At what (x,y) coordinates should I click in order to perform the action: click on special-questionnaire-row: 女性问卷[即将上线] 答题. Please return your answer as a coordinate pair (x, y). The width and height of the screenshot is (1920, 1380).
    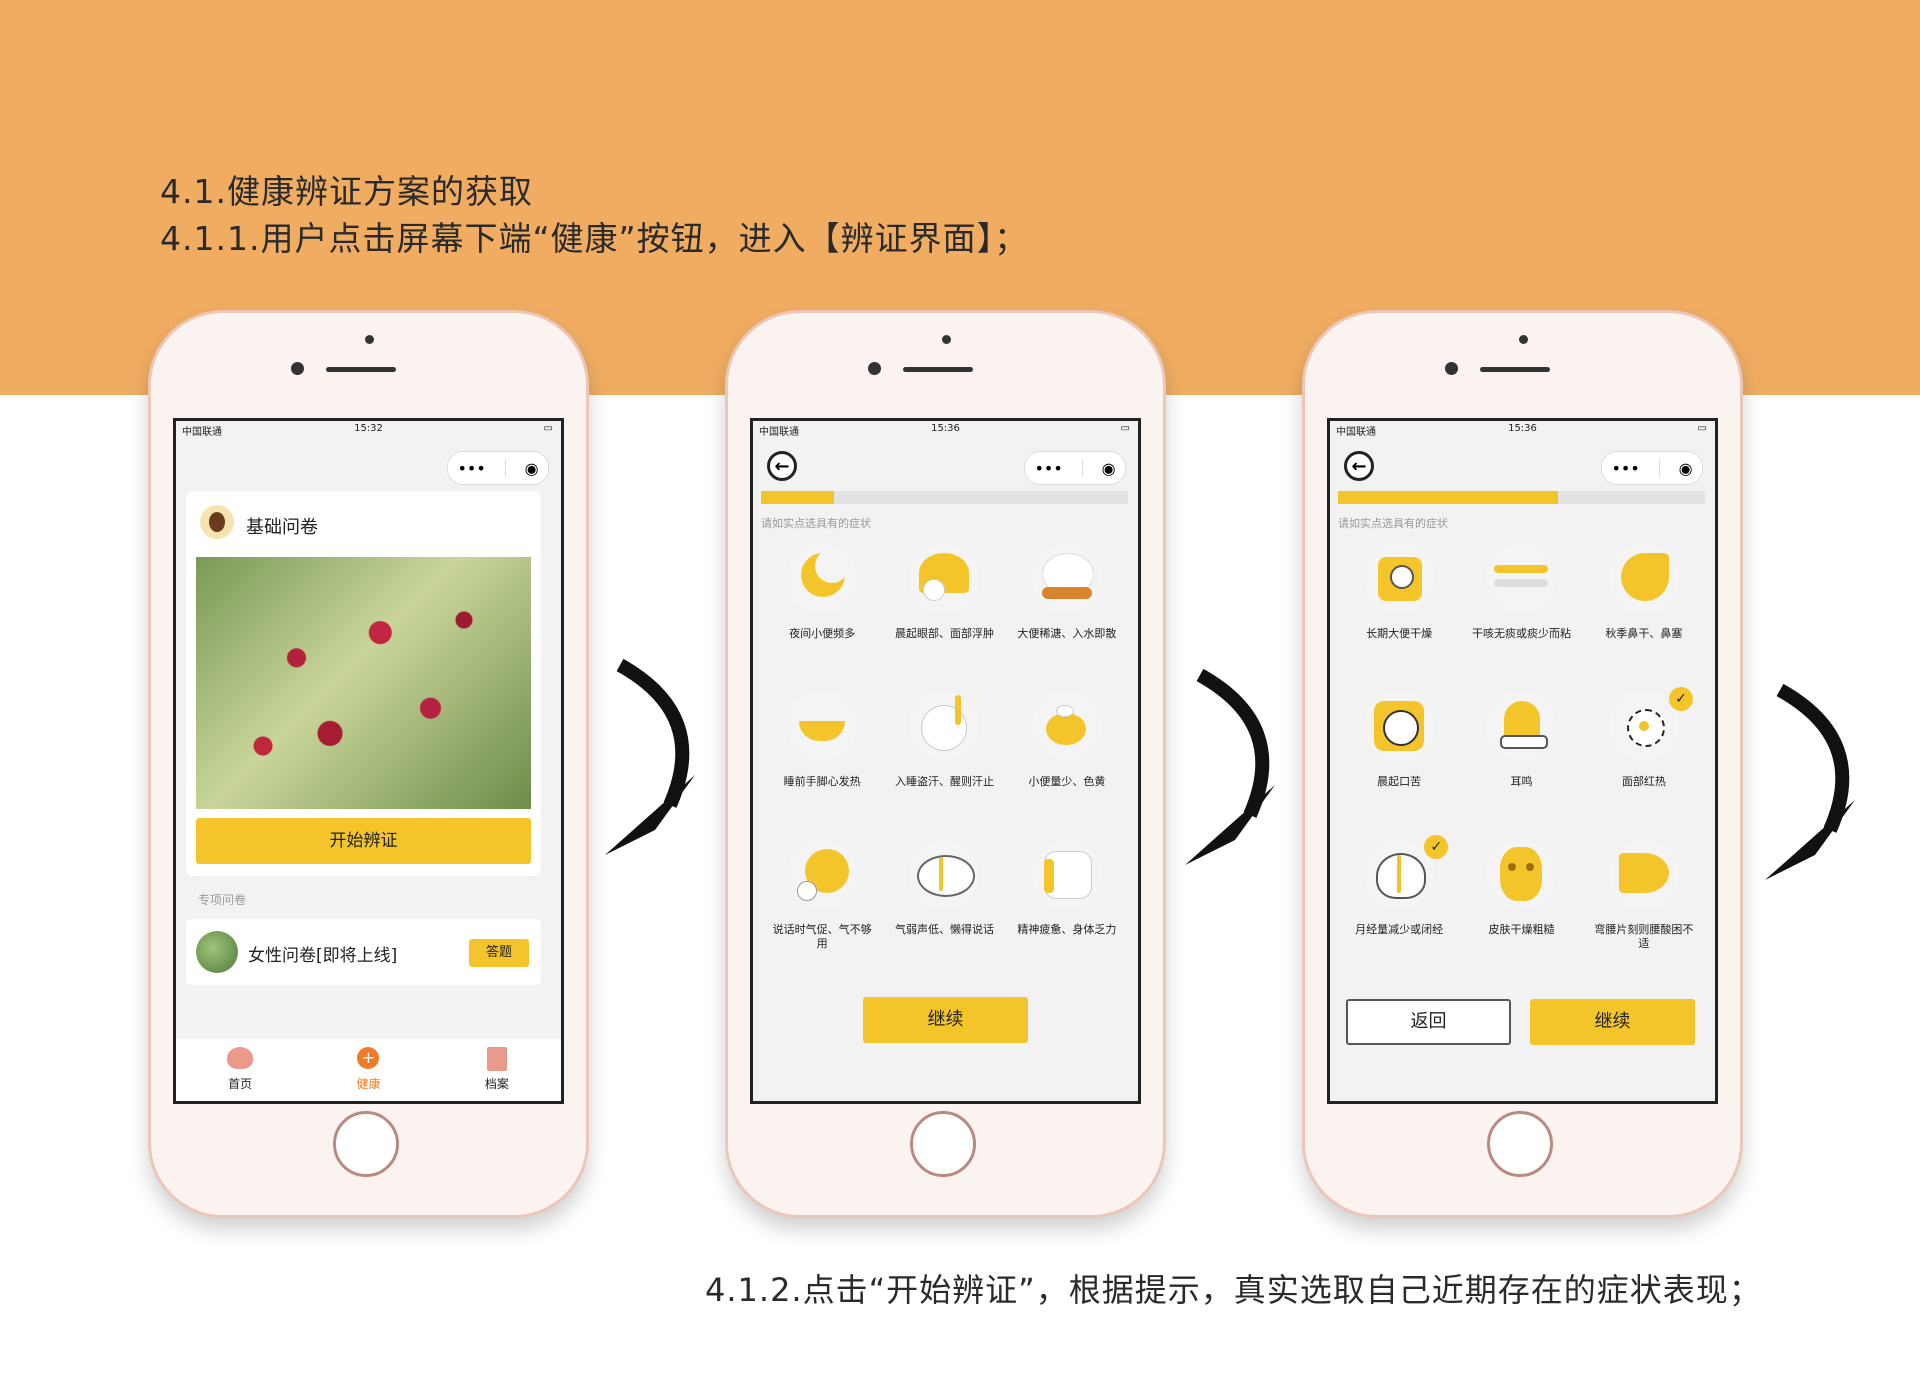
    Looking at the image, I should click on (363, 952).